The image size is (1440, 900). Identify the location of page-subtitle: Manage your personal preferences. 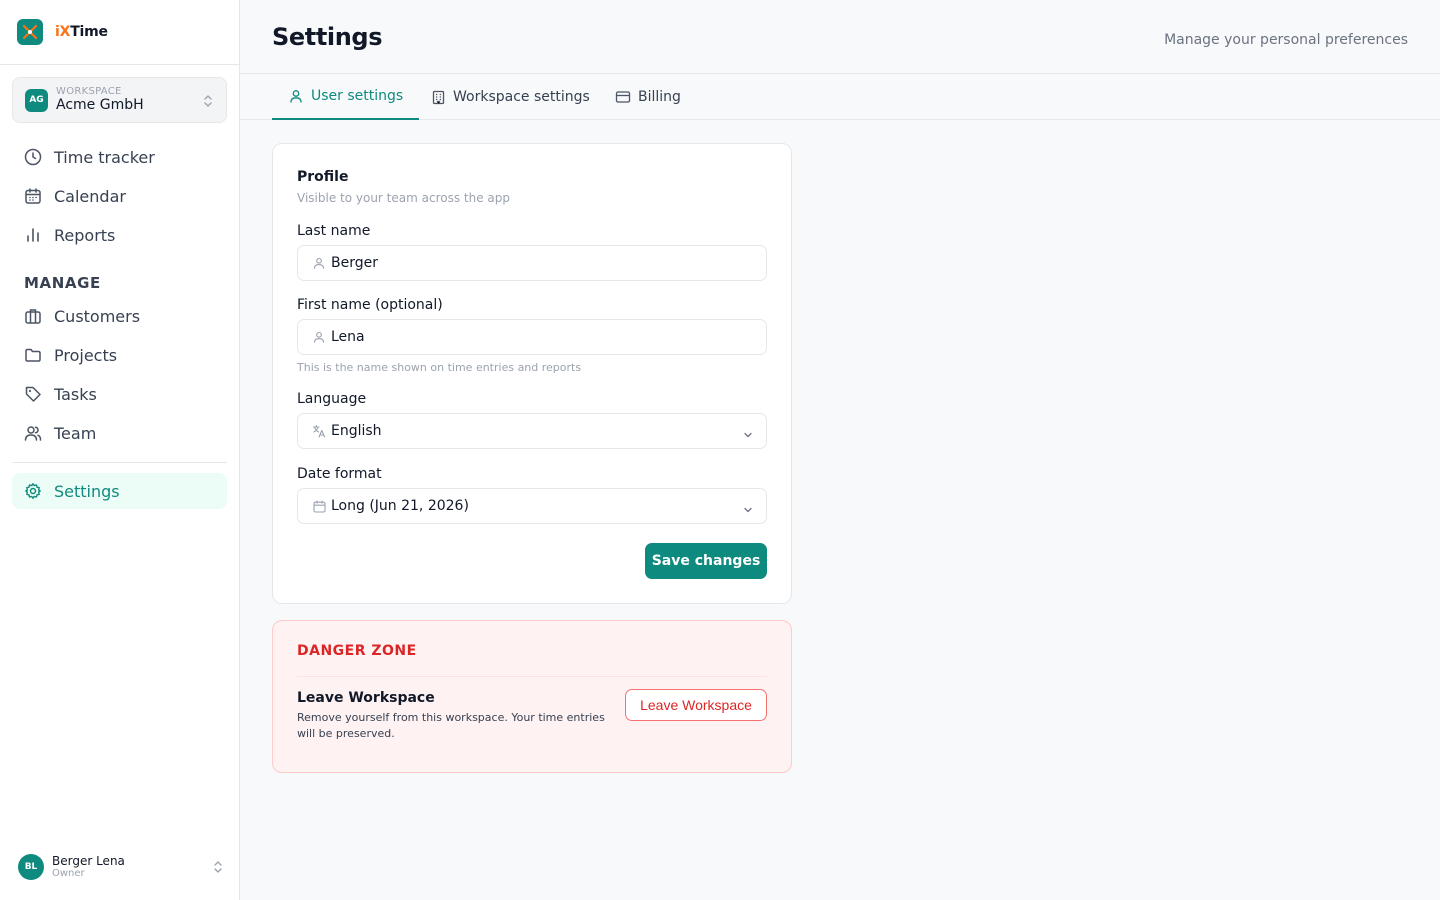
(1286, 40).